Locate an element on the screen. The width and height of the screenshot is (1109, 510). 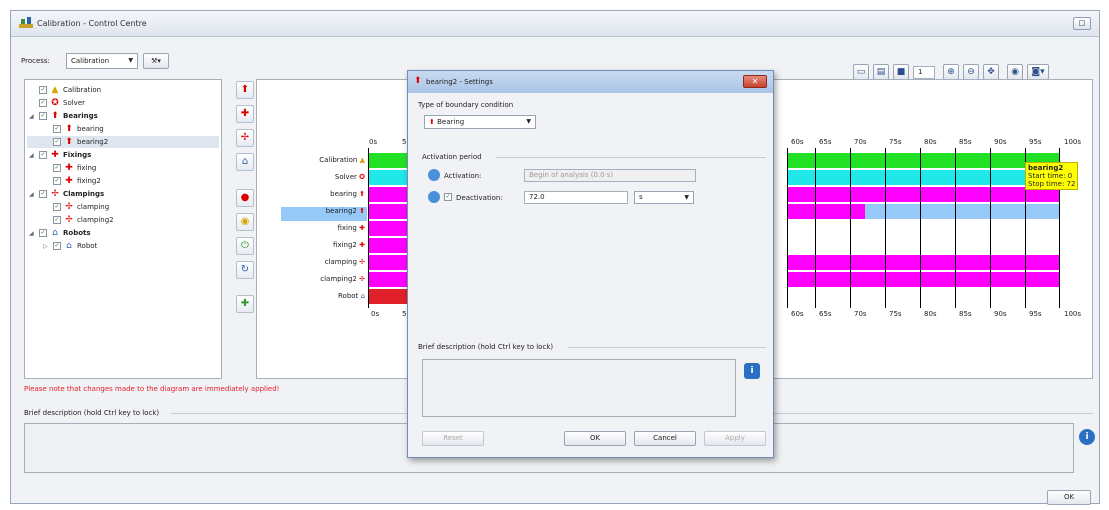
tick-label: 60s is located at coordinates (797, 142).